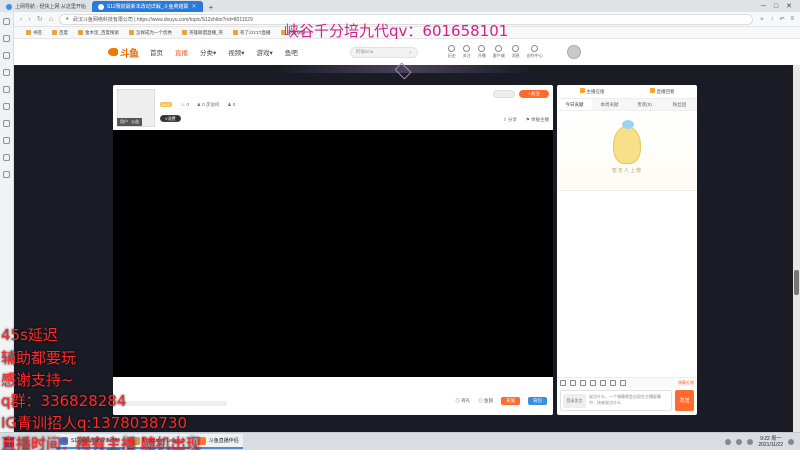 Image resolution: width=800 pixels, height=450 pixels. What do you see at coordinates (29, 19) in the screenshot?
I see `forward-icon: ›` at bounding box center [29, 19].